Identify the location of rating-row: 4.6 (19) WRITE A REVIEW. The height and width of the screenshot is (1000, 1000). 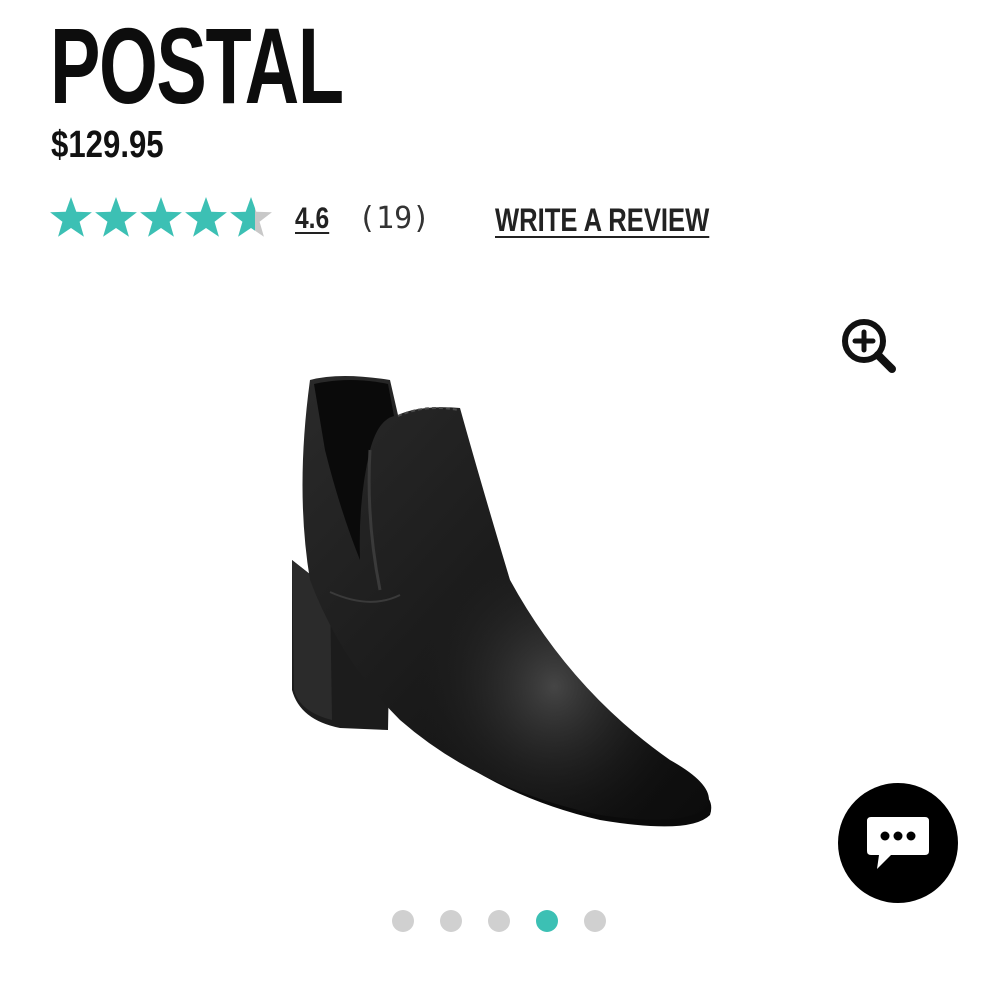
(400, 218).